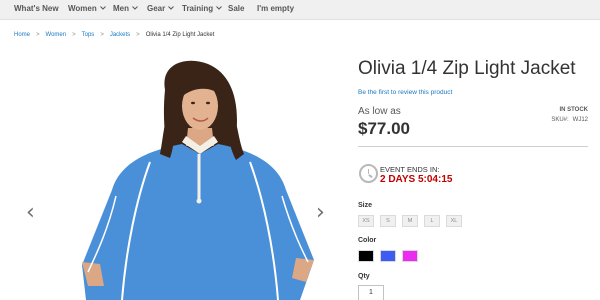 The image size is (600, 300). I want to click on breadcrumb-women: Women, so click(56, 35).